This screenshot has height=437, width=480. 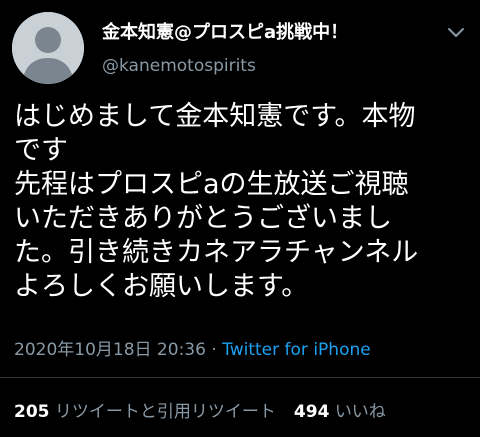 I want to click on tweet-line: た。引き続きカネアラチャンネル, so click(x=216, y=252).